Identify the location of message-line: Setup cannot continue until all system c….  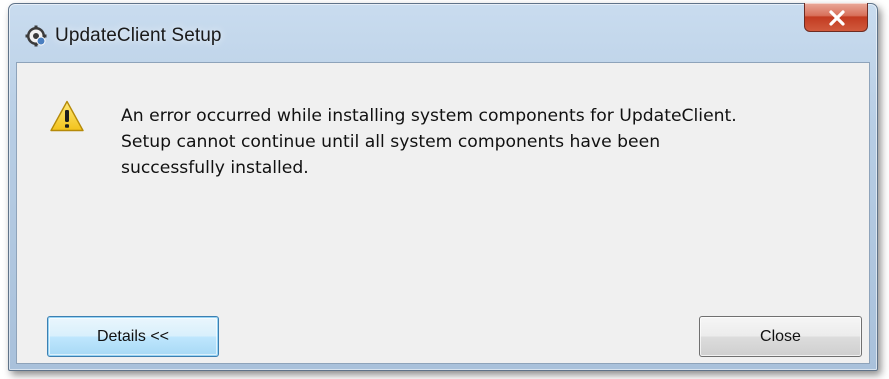
(391, 142).